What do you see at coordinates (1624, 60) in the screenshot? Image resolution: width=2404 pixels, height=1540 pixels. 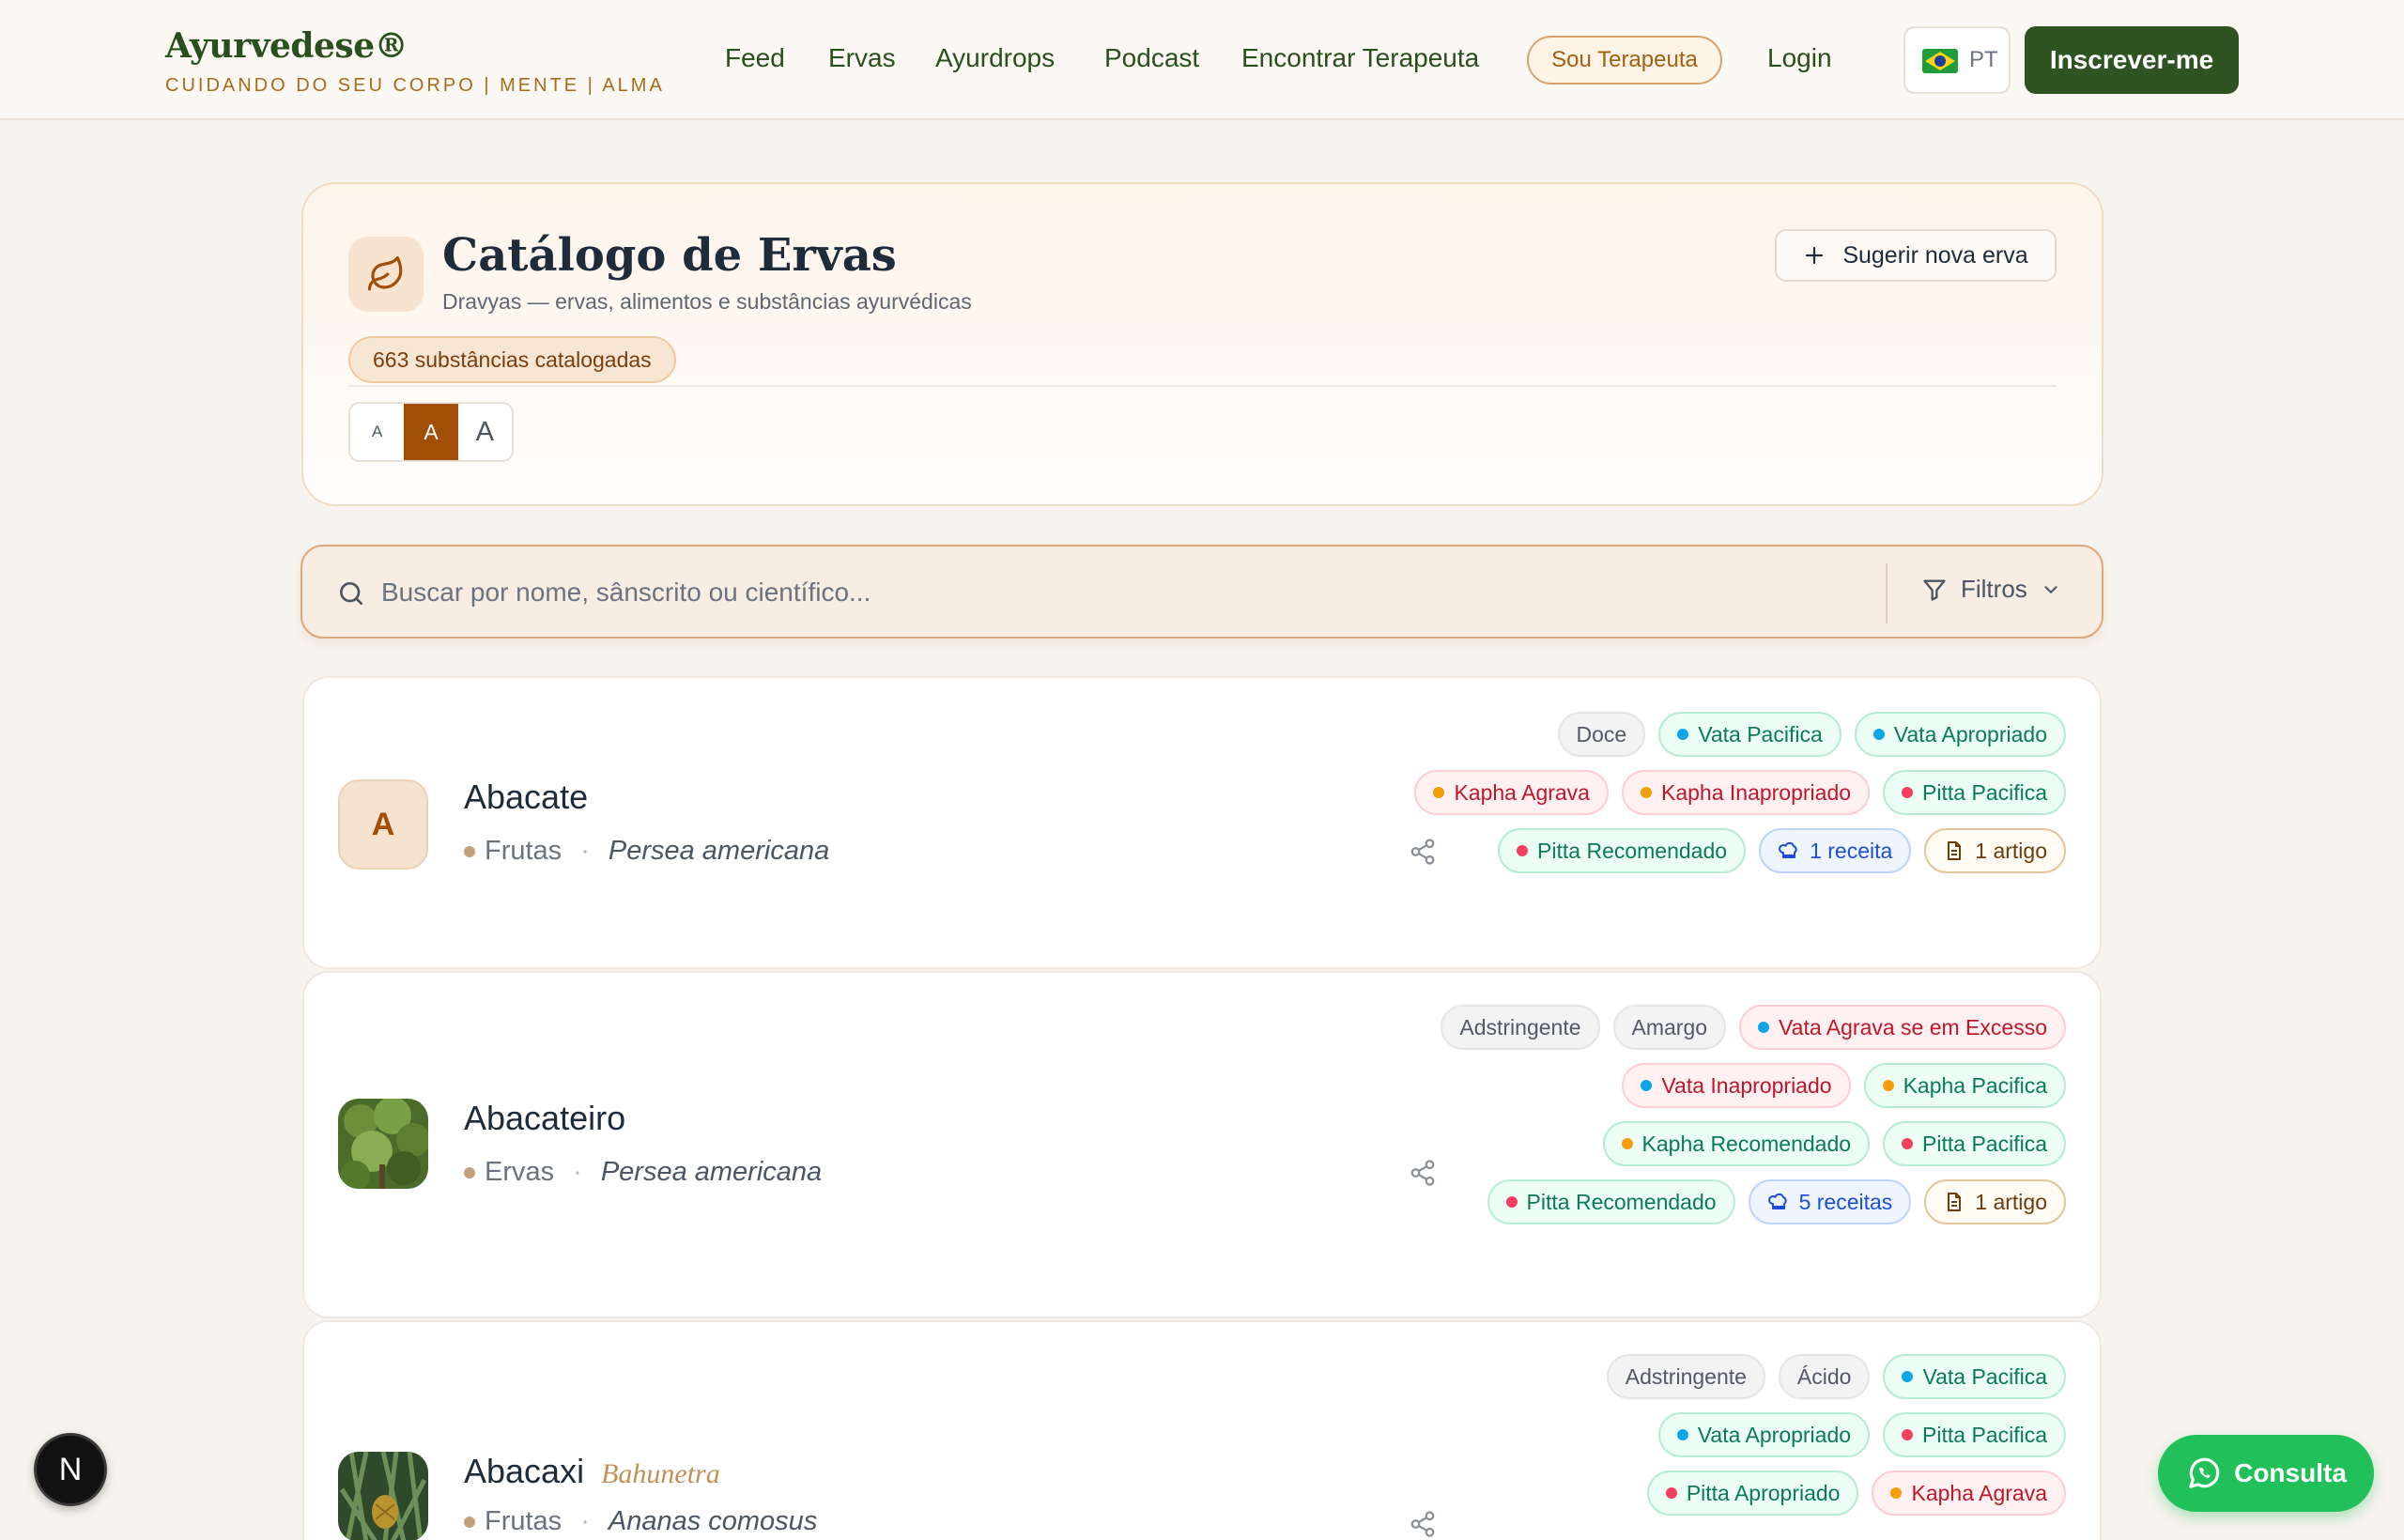 I see `therapist-button: Sou Terapeuta` at bounding box center [1624, 60].